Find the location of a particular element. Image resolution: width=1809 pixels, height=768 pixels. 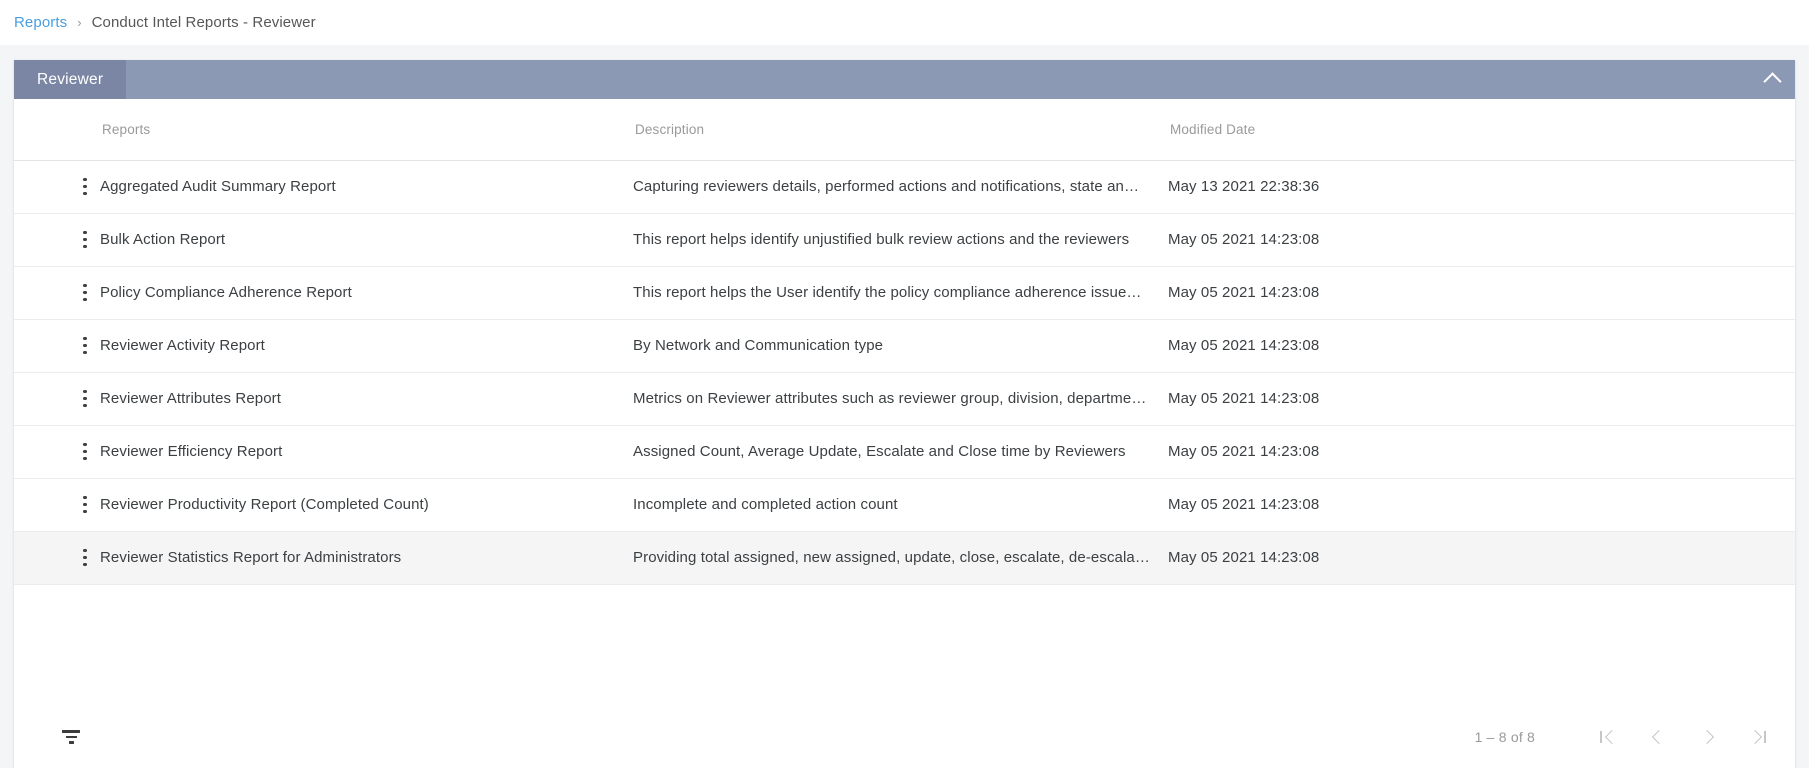

column-header-filler is located at coordinates (1745, 130).